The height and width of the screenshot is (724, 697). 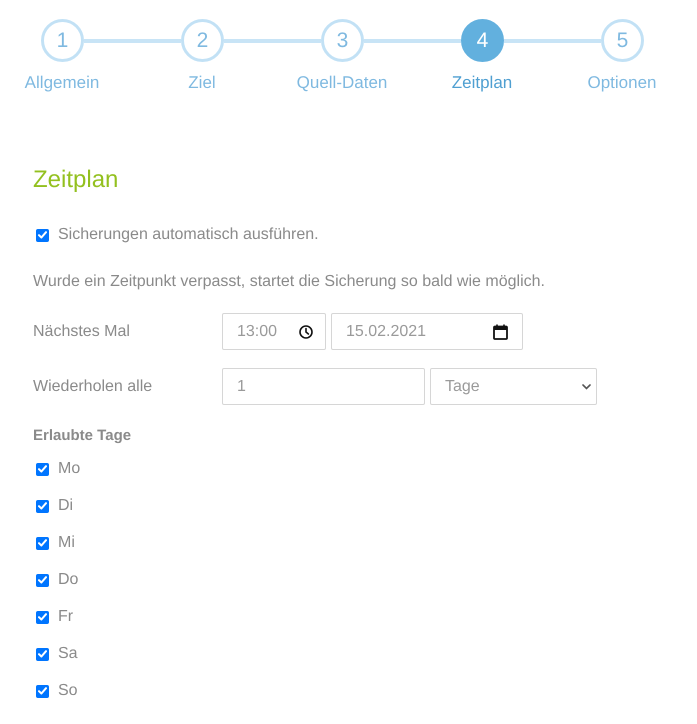 I want to click on field-label: Nächstes Mal, so click(x=81, y=331).